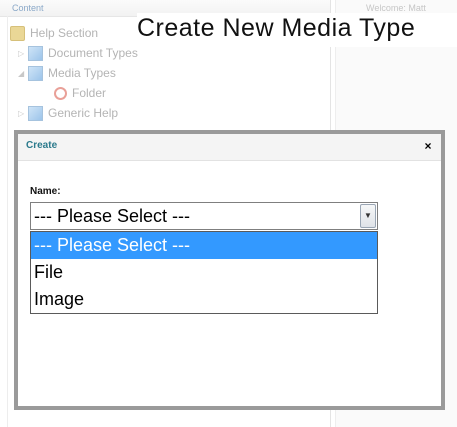 The image size is (457, 427). What do you see at coordinates (35, 114) in the screenshot?
I see `generic-help-icon` at bounding box center [35, 114].